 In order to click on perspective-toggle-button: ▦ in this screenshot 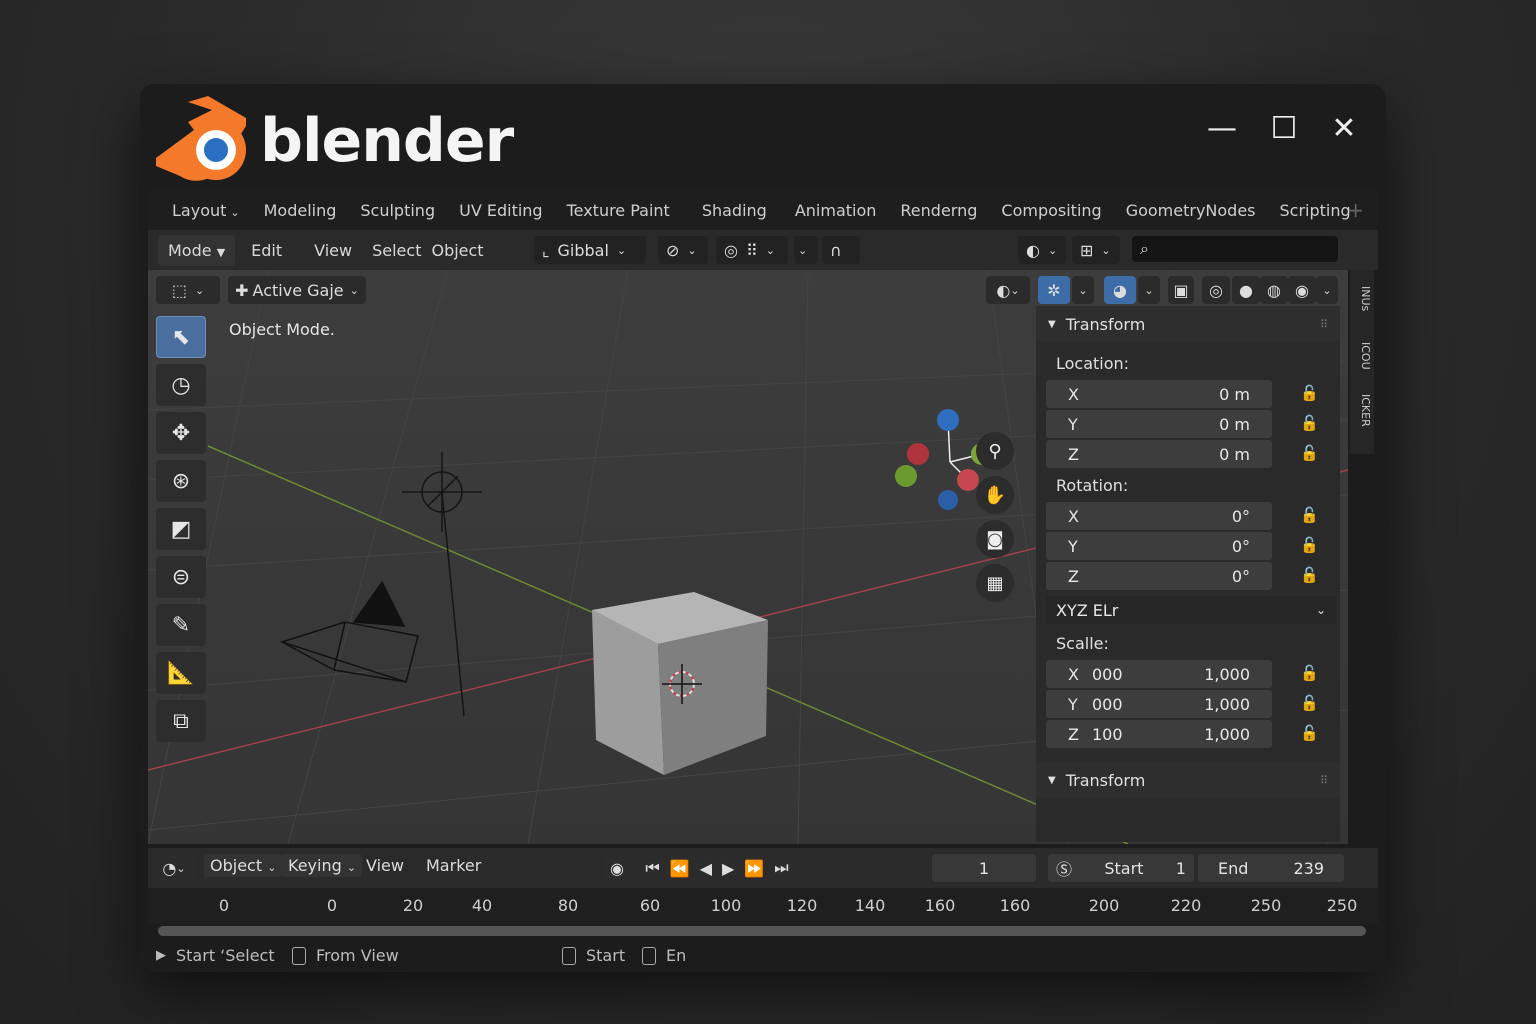, I will do `click(995, 583)`.